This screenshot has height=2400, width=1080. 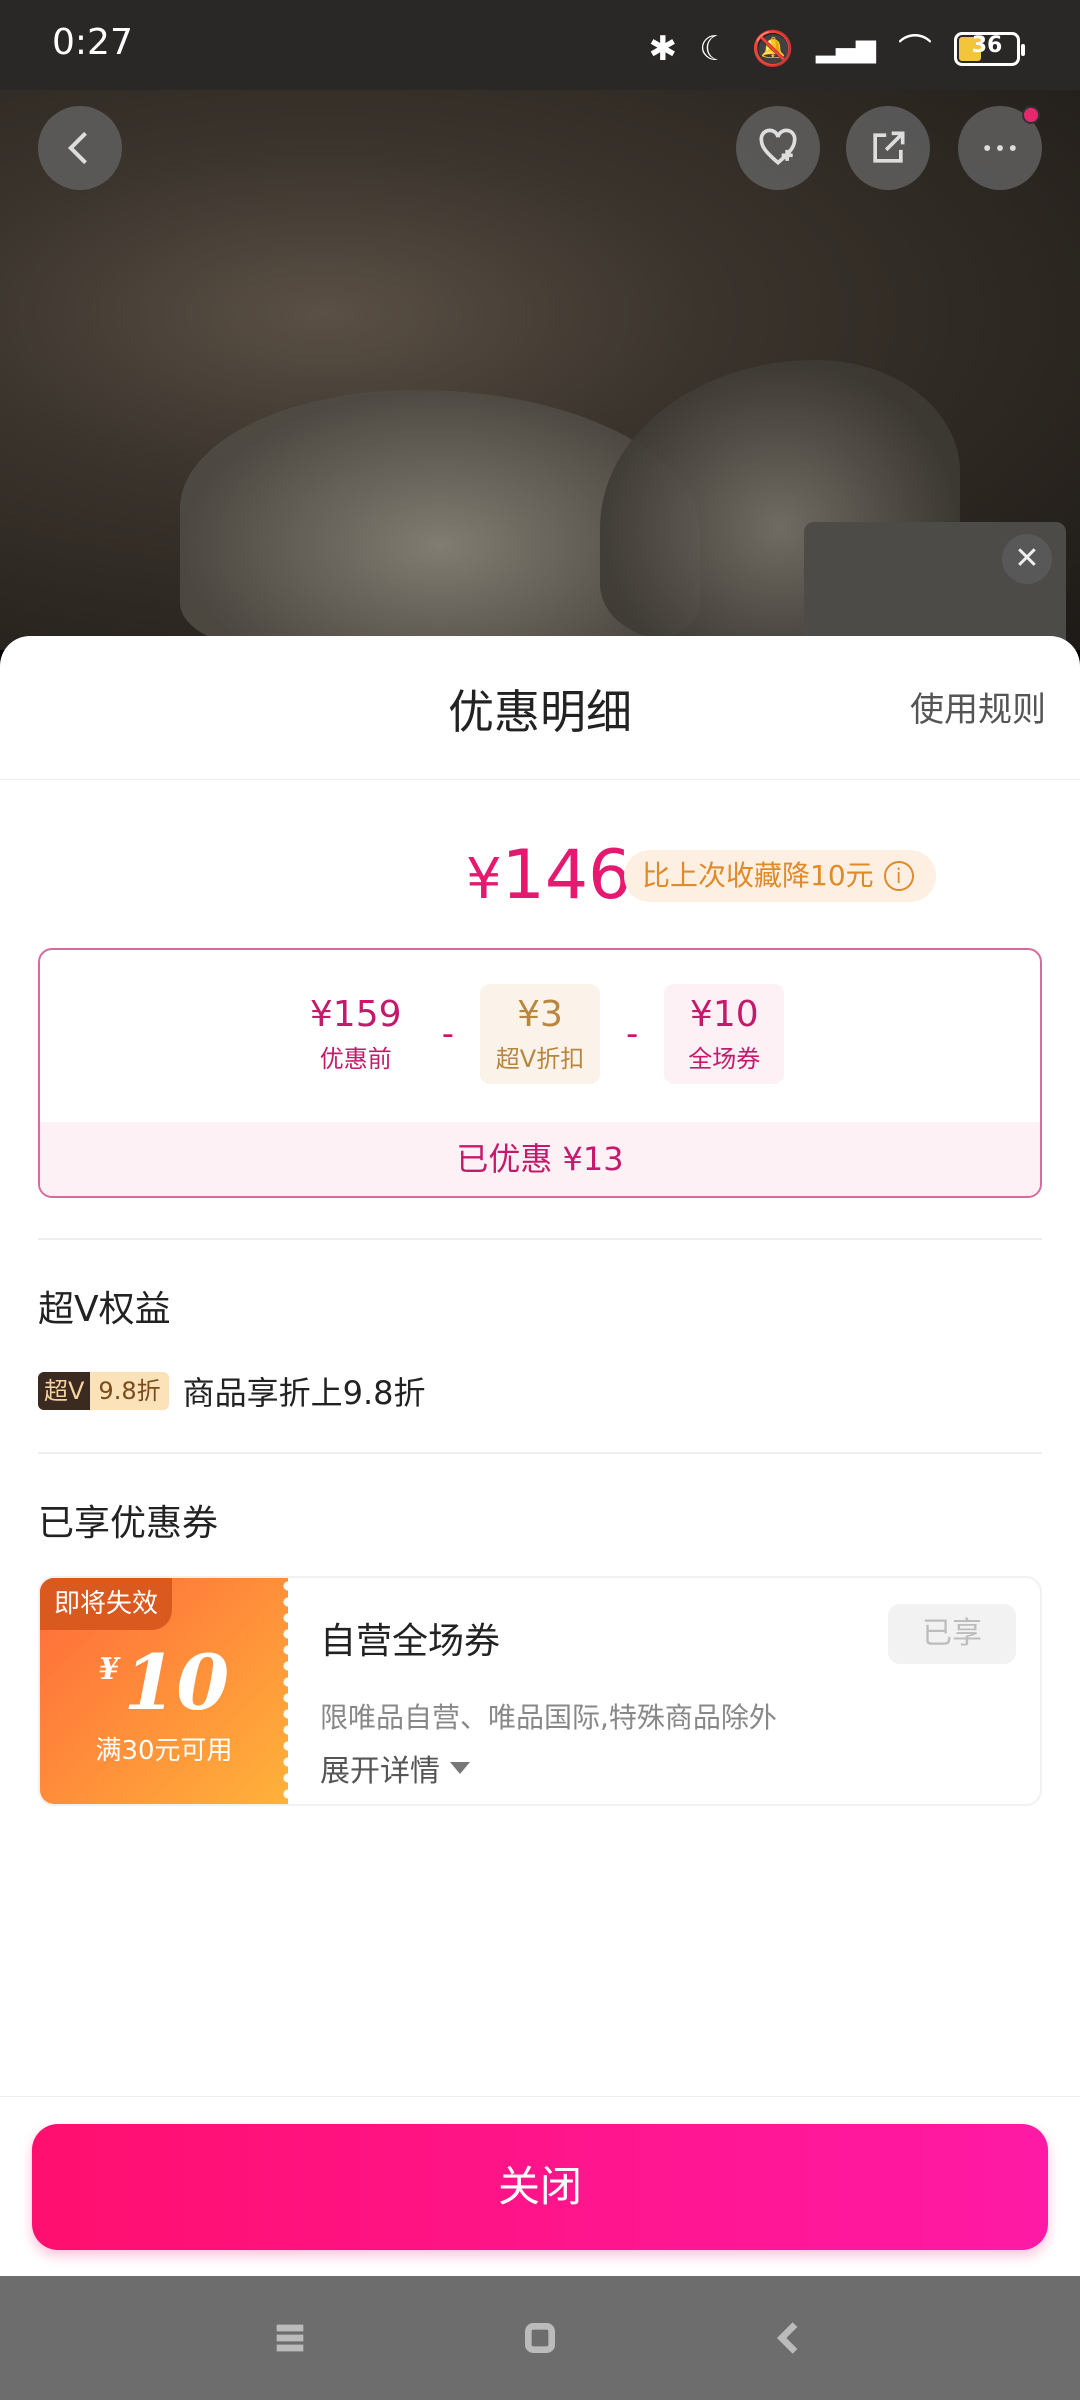 I want to click on battery-level: 36, so click(x=987, y=45).